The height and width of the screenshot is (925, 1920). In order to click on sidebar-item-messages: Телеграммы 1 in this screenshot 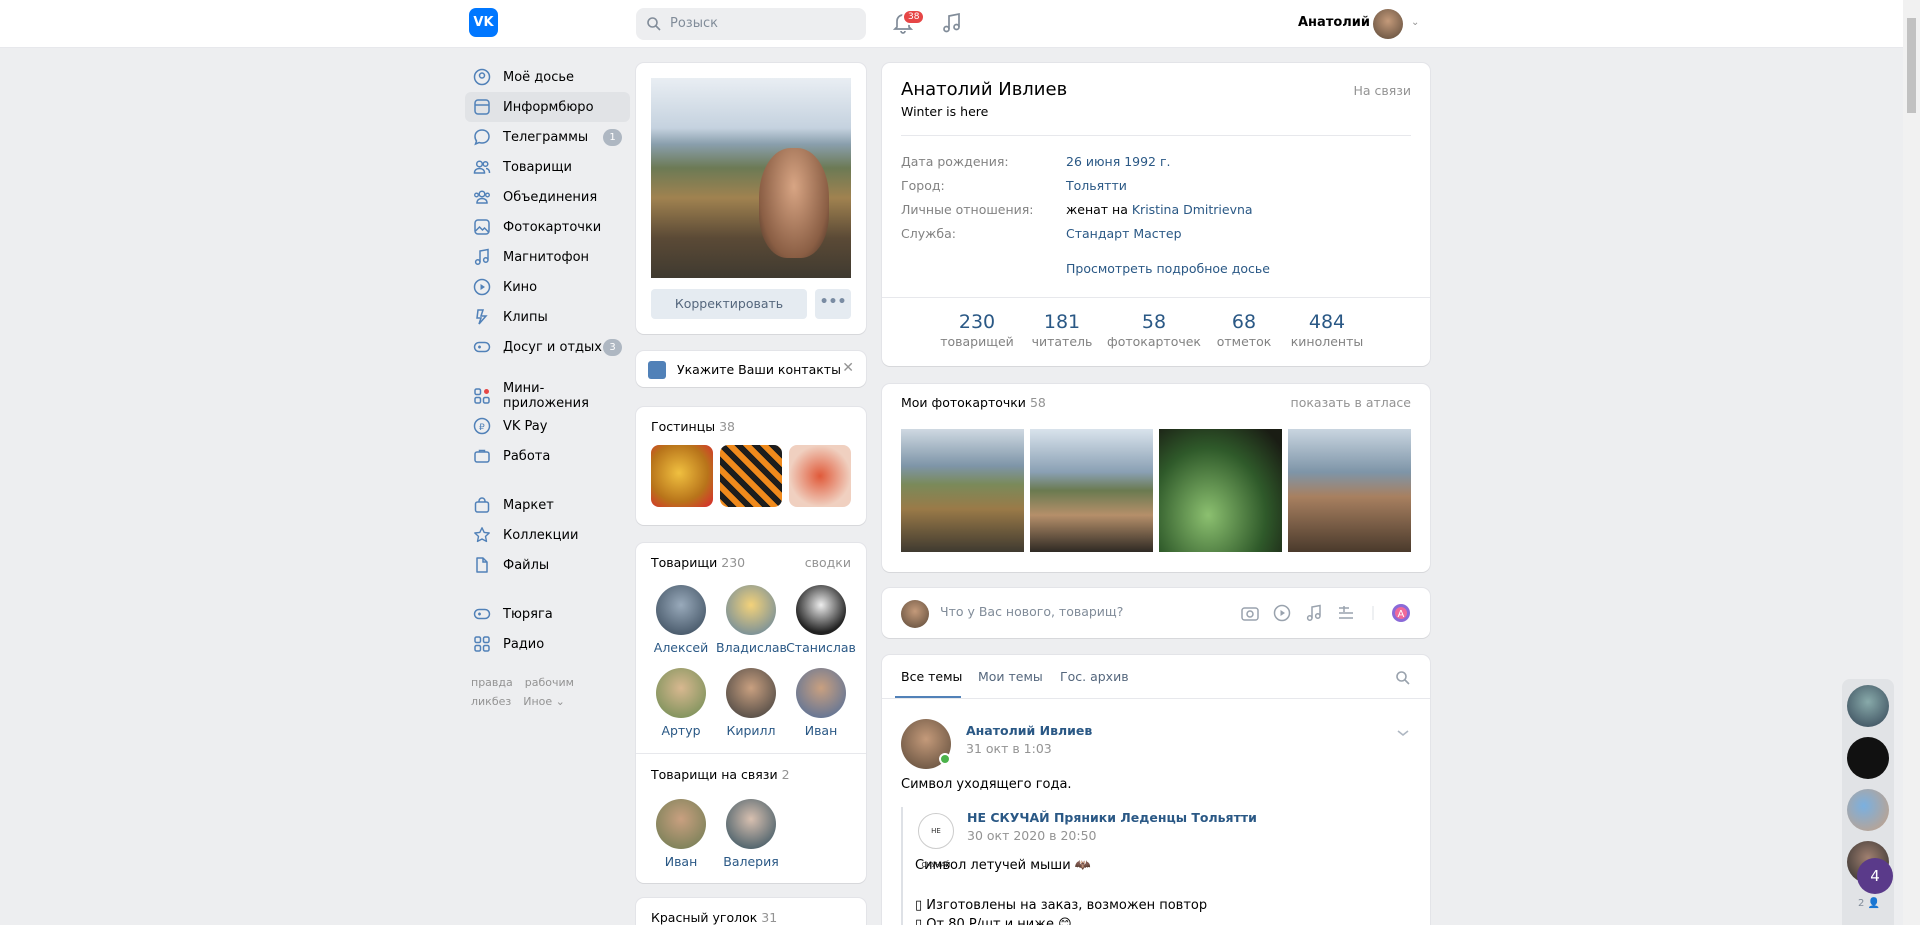, I will do `click(547, 137)`.